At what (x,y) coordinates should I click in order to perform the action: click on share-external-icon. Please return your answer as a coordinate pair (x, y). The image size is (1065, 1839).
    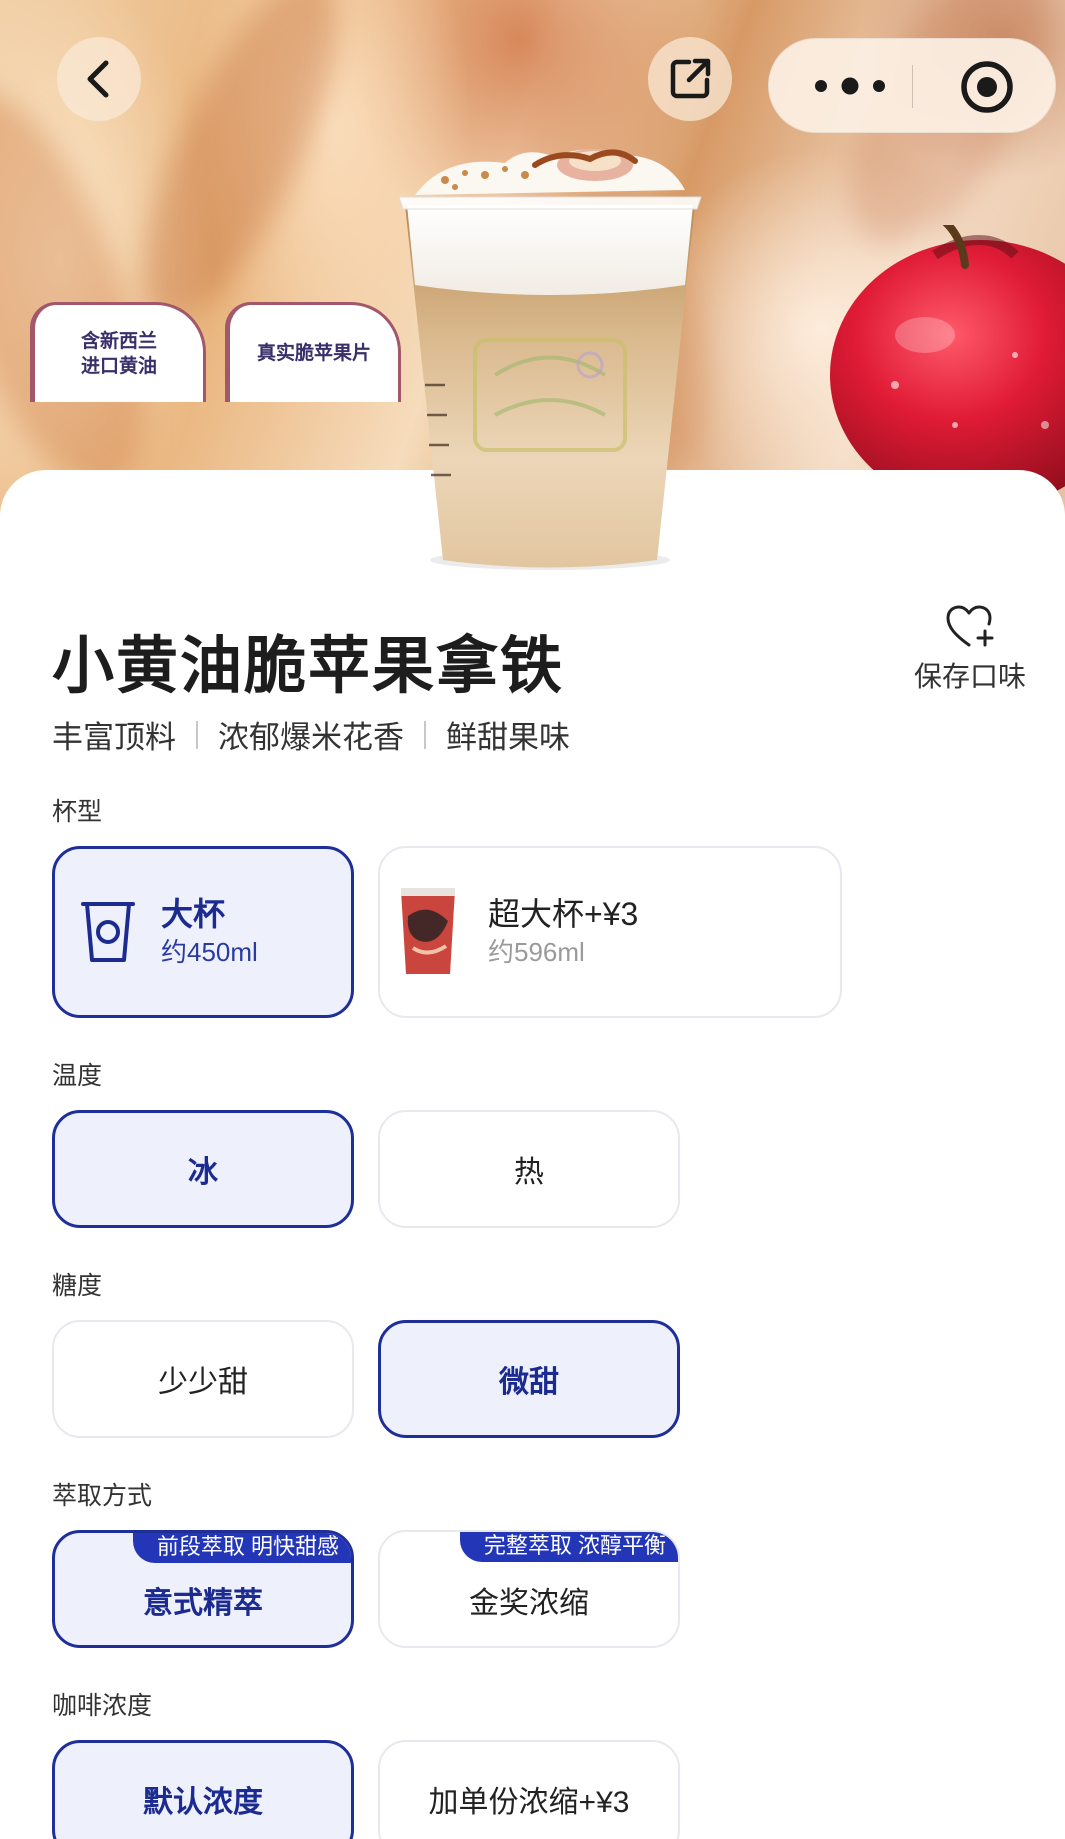
    Looking at the image, I should click on (690, 78).